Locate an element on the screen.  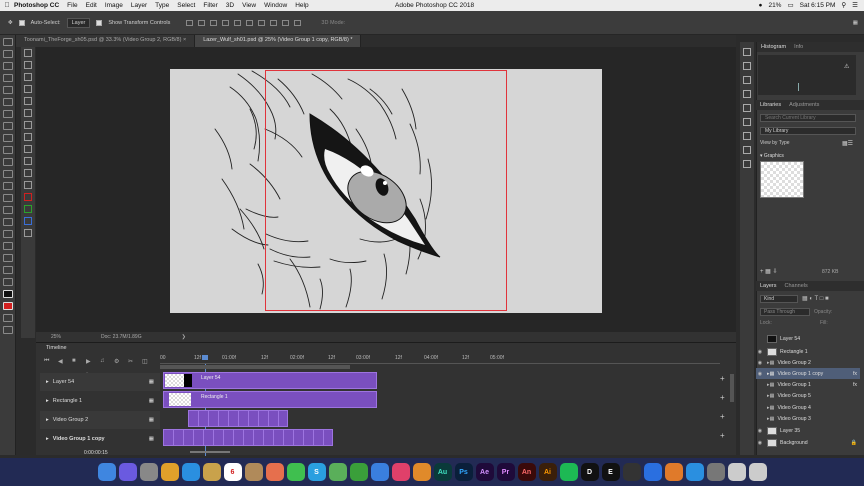
clip-rectangle-1: Rectangle 1 is located at coordinates (270, 399).